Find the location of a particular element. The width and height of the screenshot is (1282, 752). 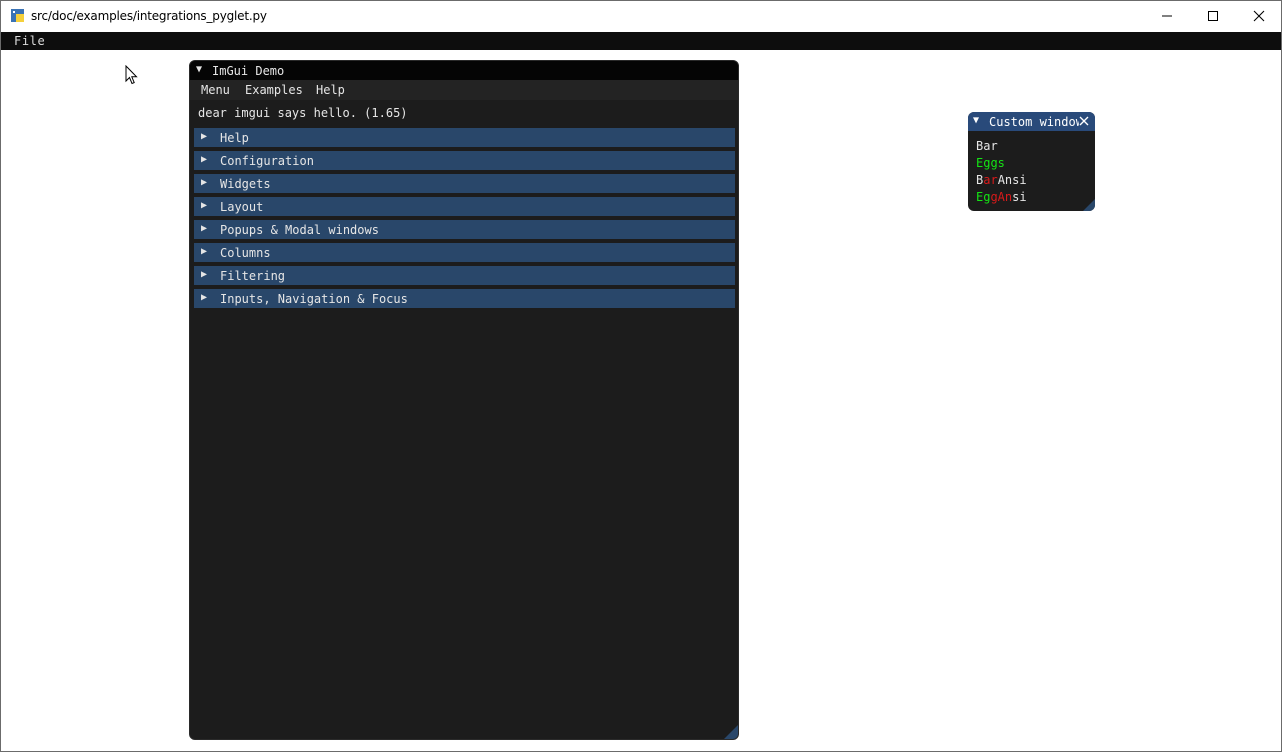

header-label: Help is located at coordinates (234, 138).